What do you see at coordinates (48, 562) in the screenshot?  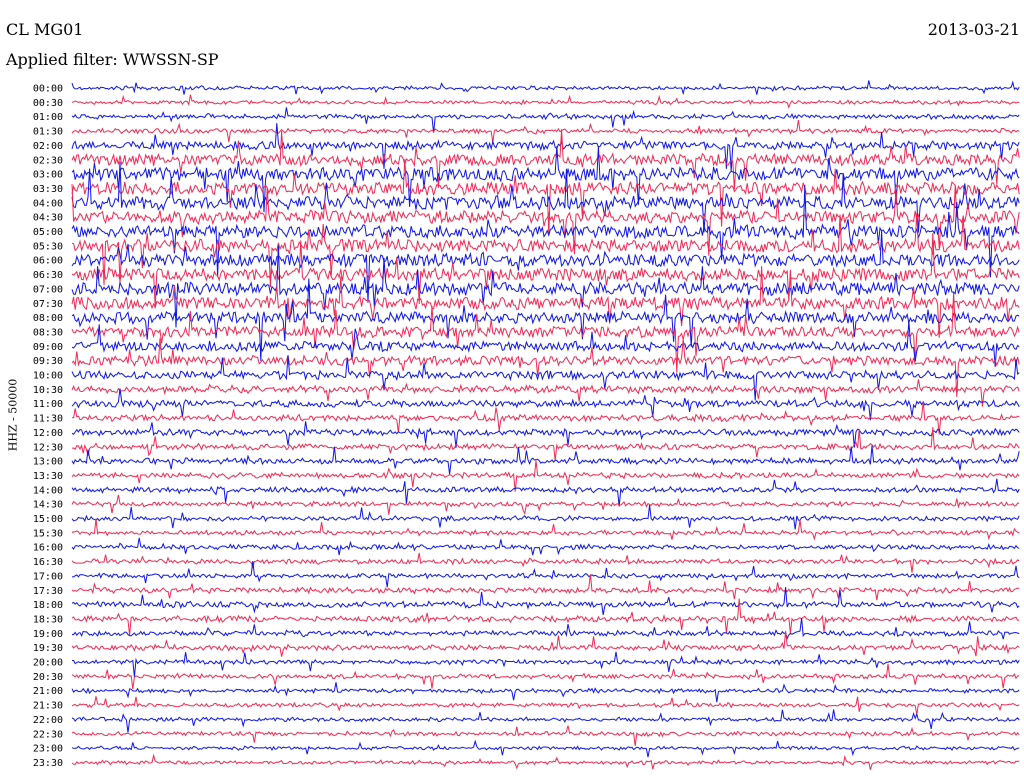 I see `row-time-label: 16:30` at bounding box center [48, 562].